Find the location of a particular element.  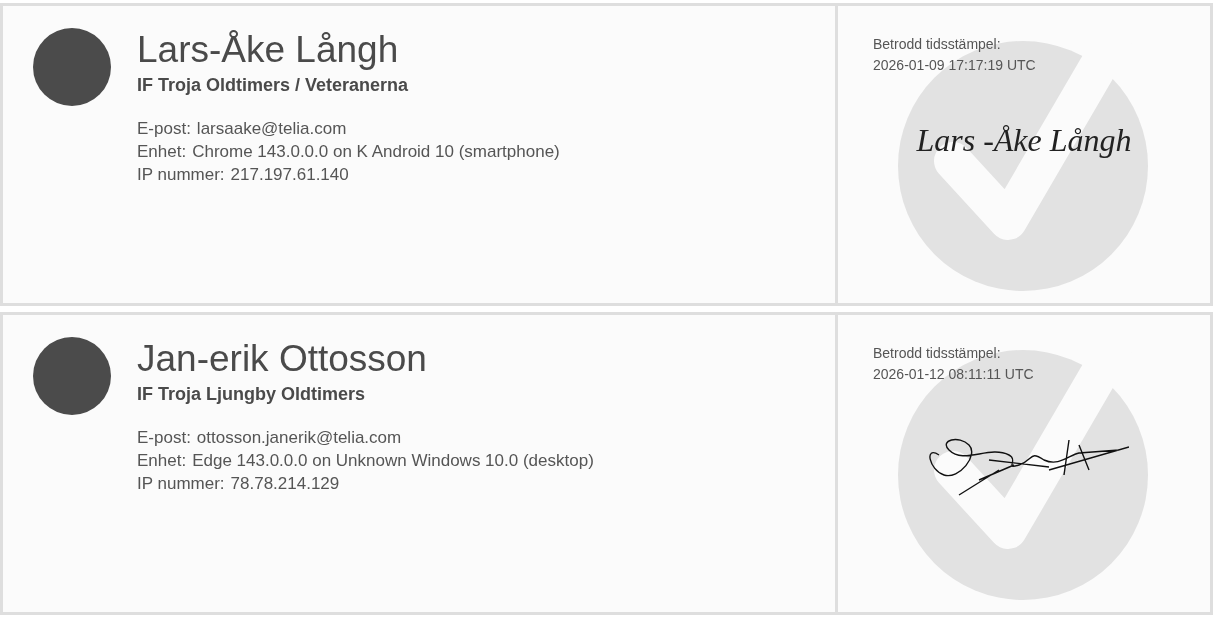

detail-value: 78.78.214.129 is located at coordinates (285, 484).